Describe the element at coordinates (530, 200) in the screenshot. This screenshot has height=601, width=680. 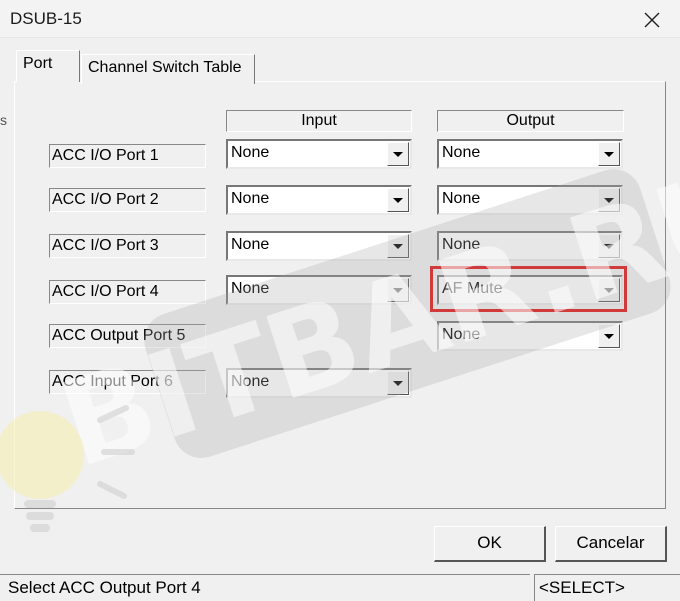
I see `output-select-port-2: None` at that location.